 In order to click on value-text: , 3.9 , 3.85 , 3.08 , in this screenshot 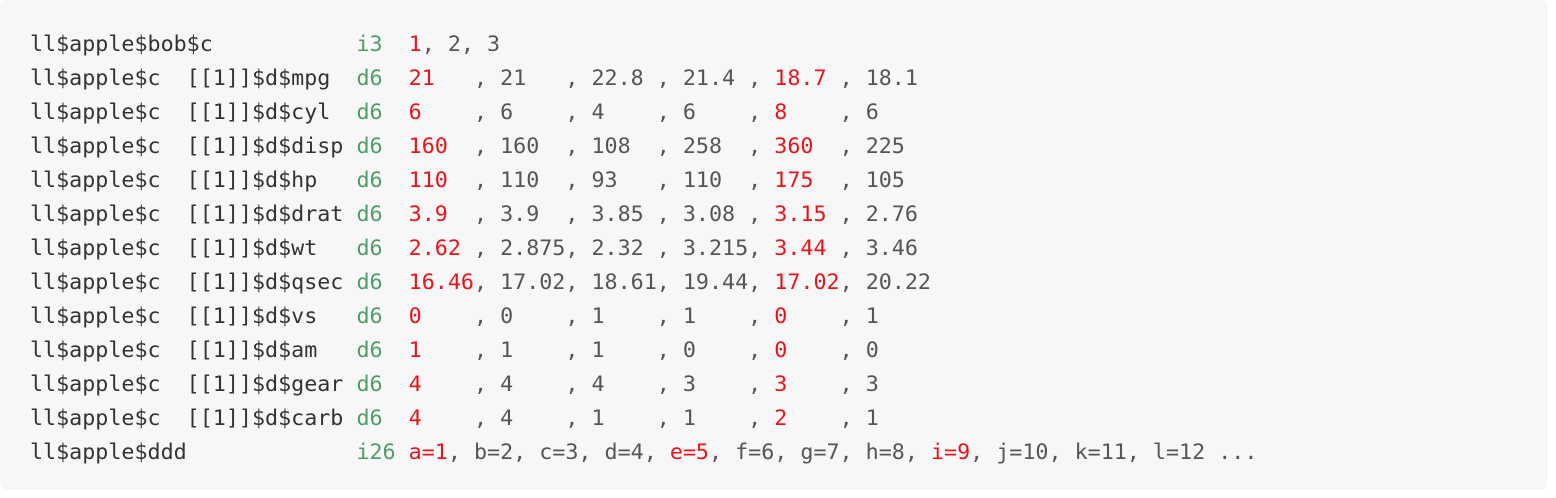, I will do `click(624, 214)`.